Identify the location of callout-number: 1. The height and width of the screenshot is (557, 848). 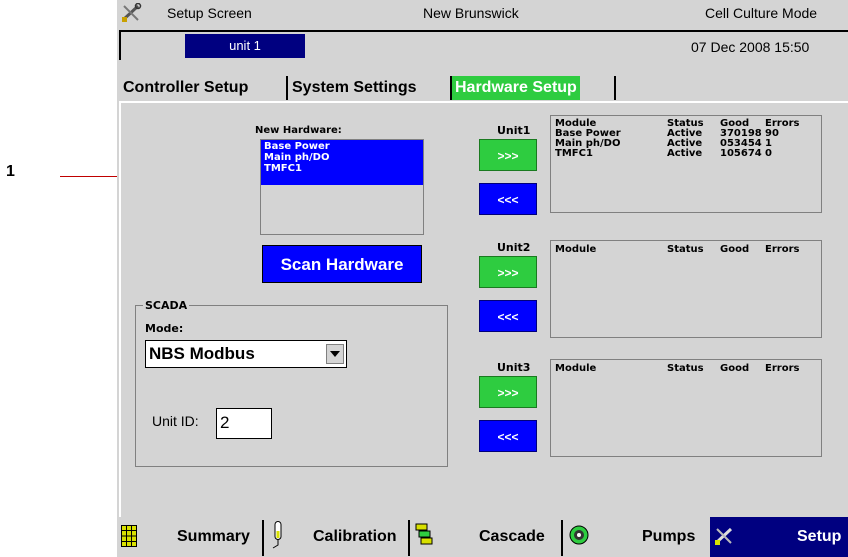
(10, 171).